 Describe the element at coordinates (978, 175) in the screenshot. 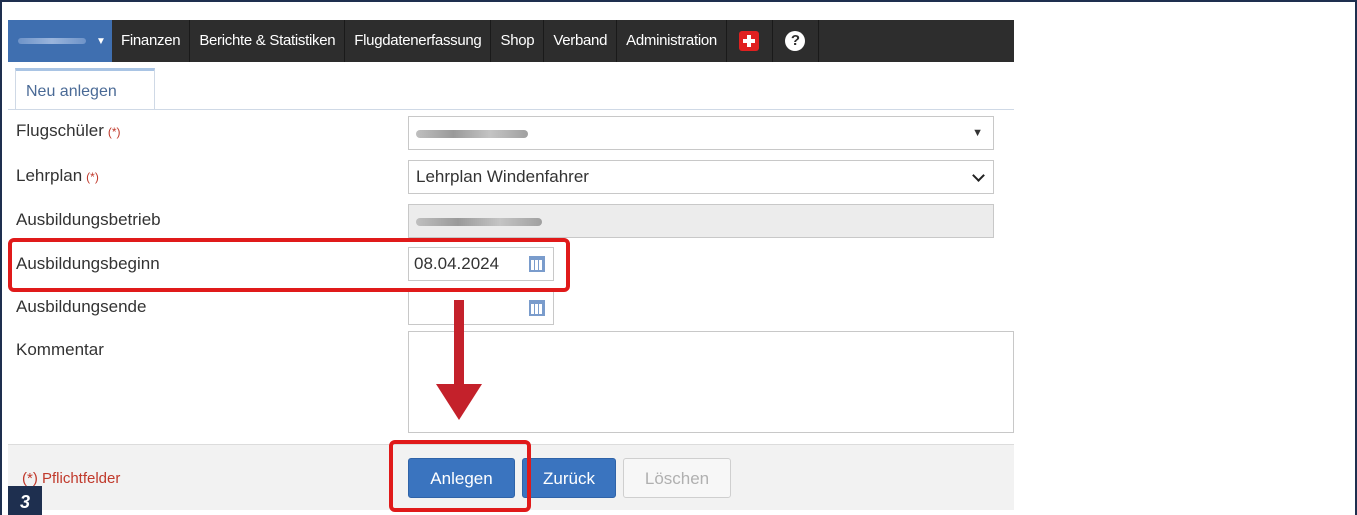

I see `chevron-down-icon` at that location.